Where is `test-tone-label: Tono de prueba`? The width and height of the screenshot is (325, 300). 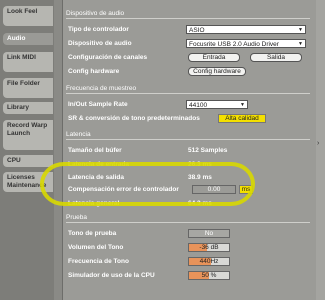
test-tone-label: Tono de prueba is located at coordinates (92, 233).